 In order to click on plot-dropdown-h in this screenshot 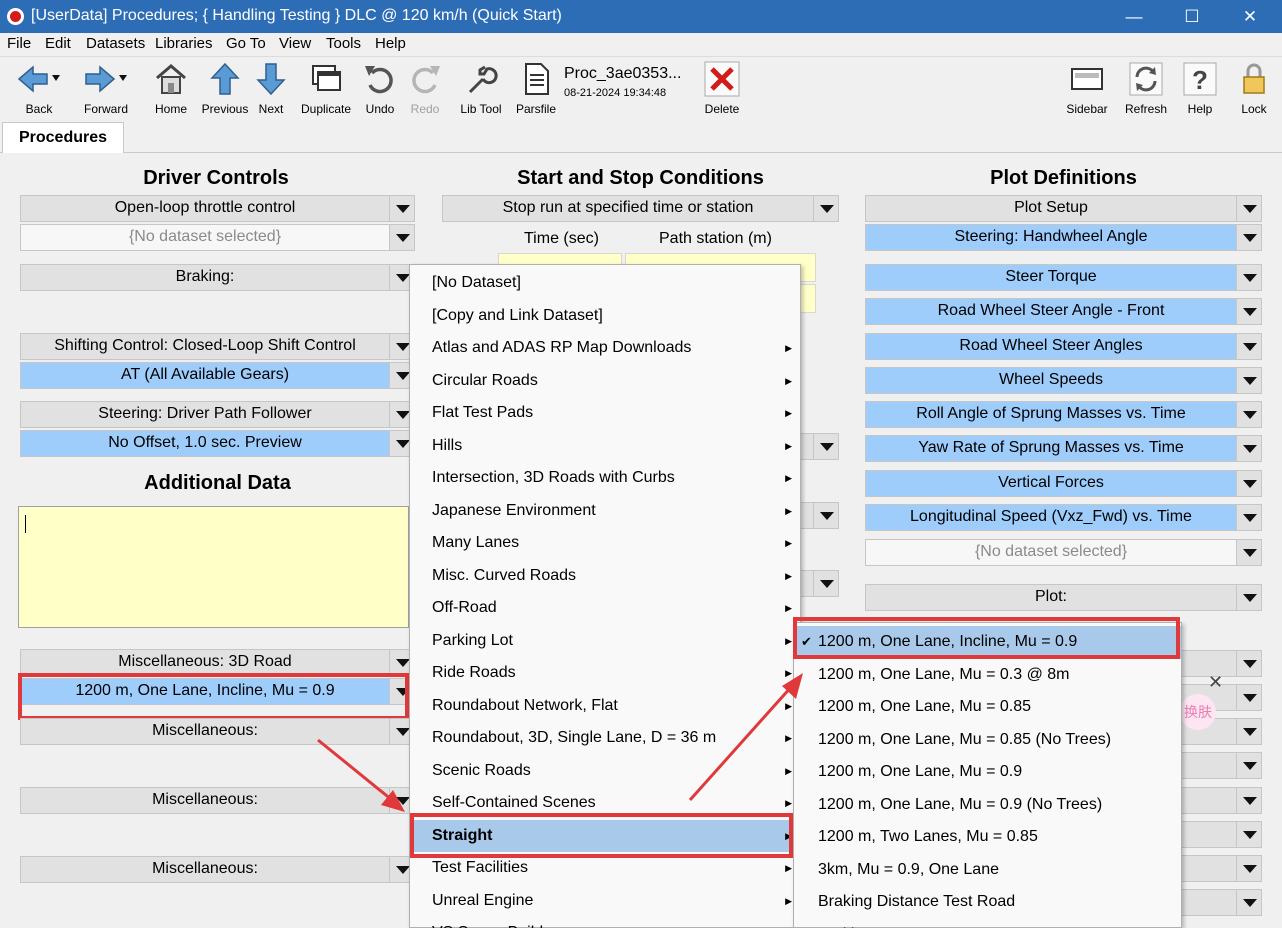, I will do `click(1221, 902)`.